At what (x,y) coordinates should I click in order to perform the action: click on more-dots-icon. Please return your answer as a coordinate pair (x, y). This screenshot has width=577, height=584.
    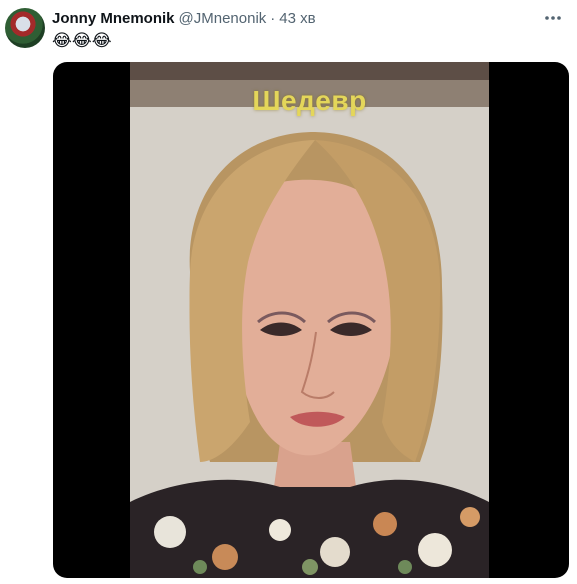
    Looking at the image, I should click on (553, 18).